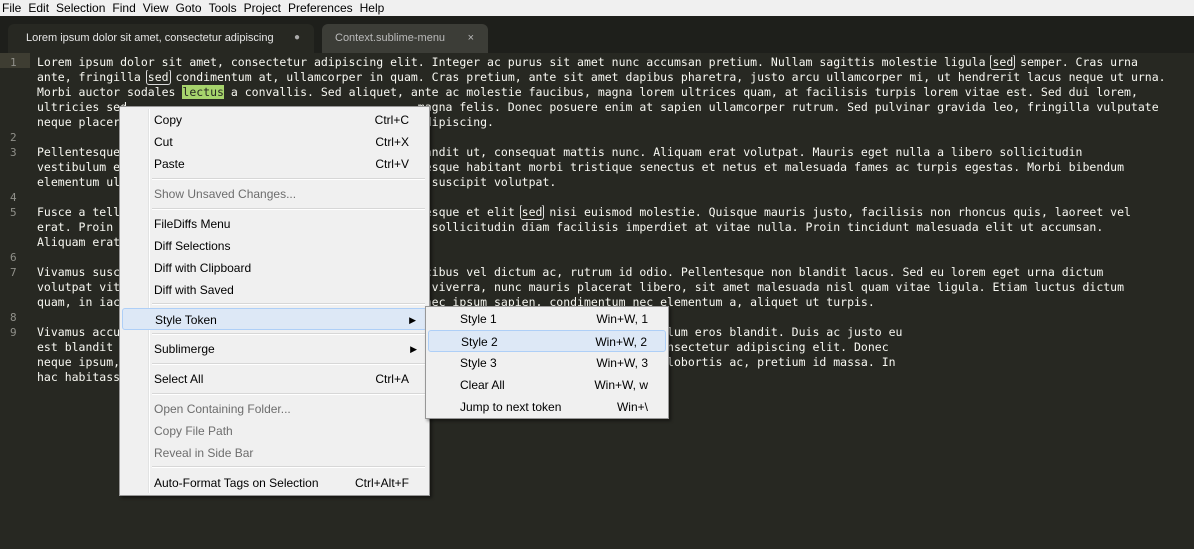 The image size is (1194, 549). I want to click on token-highlight: lectus, so click(203, 92).